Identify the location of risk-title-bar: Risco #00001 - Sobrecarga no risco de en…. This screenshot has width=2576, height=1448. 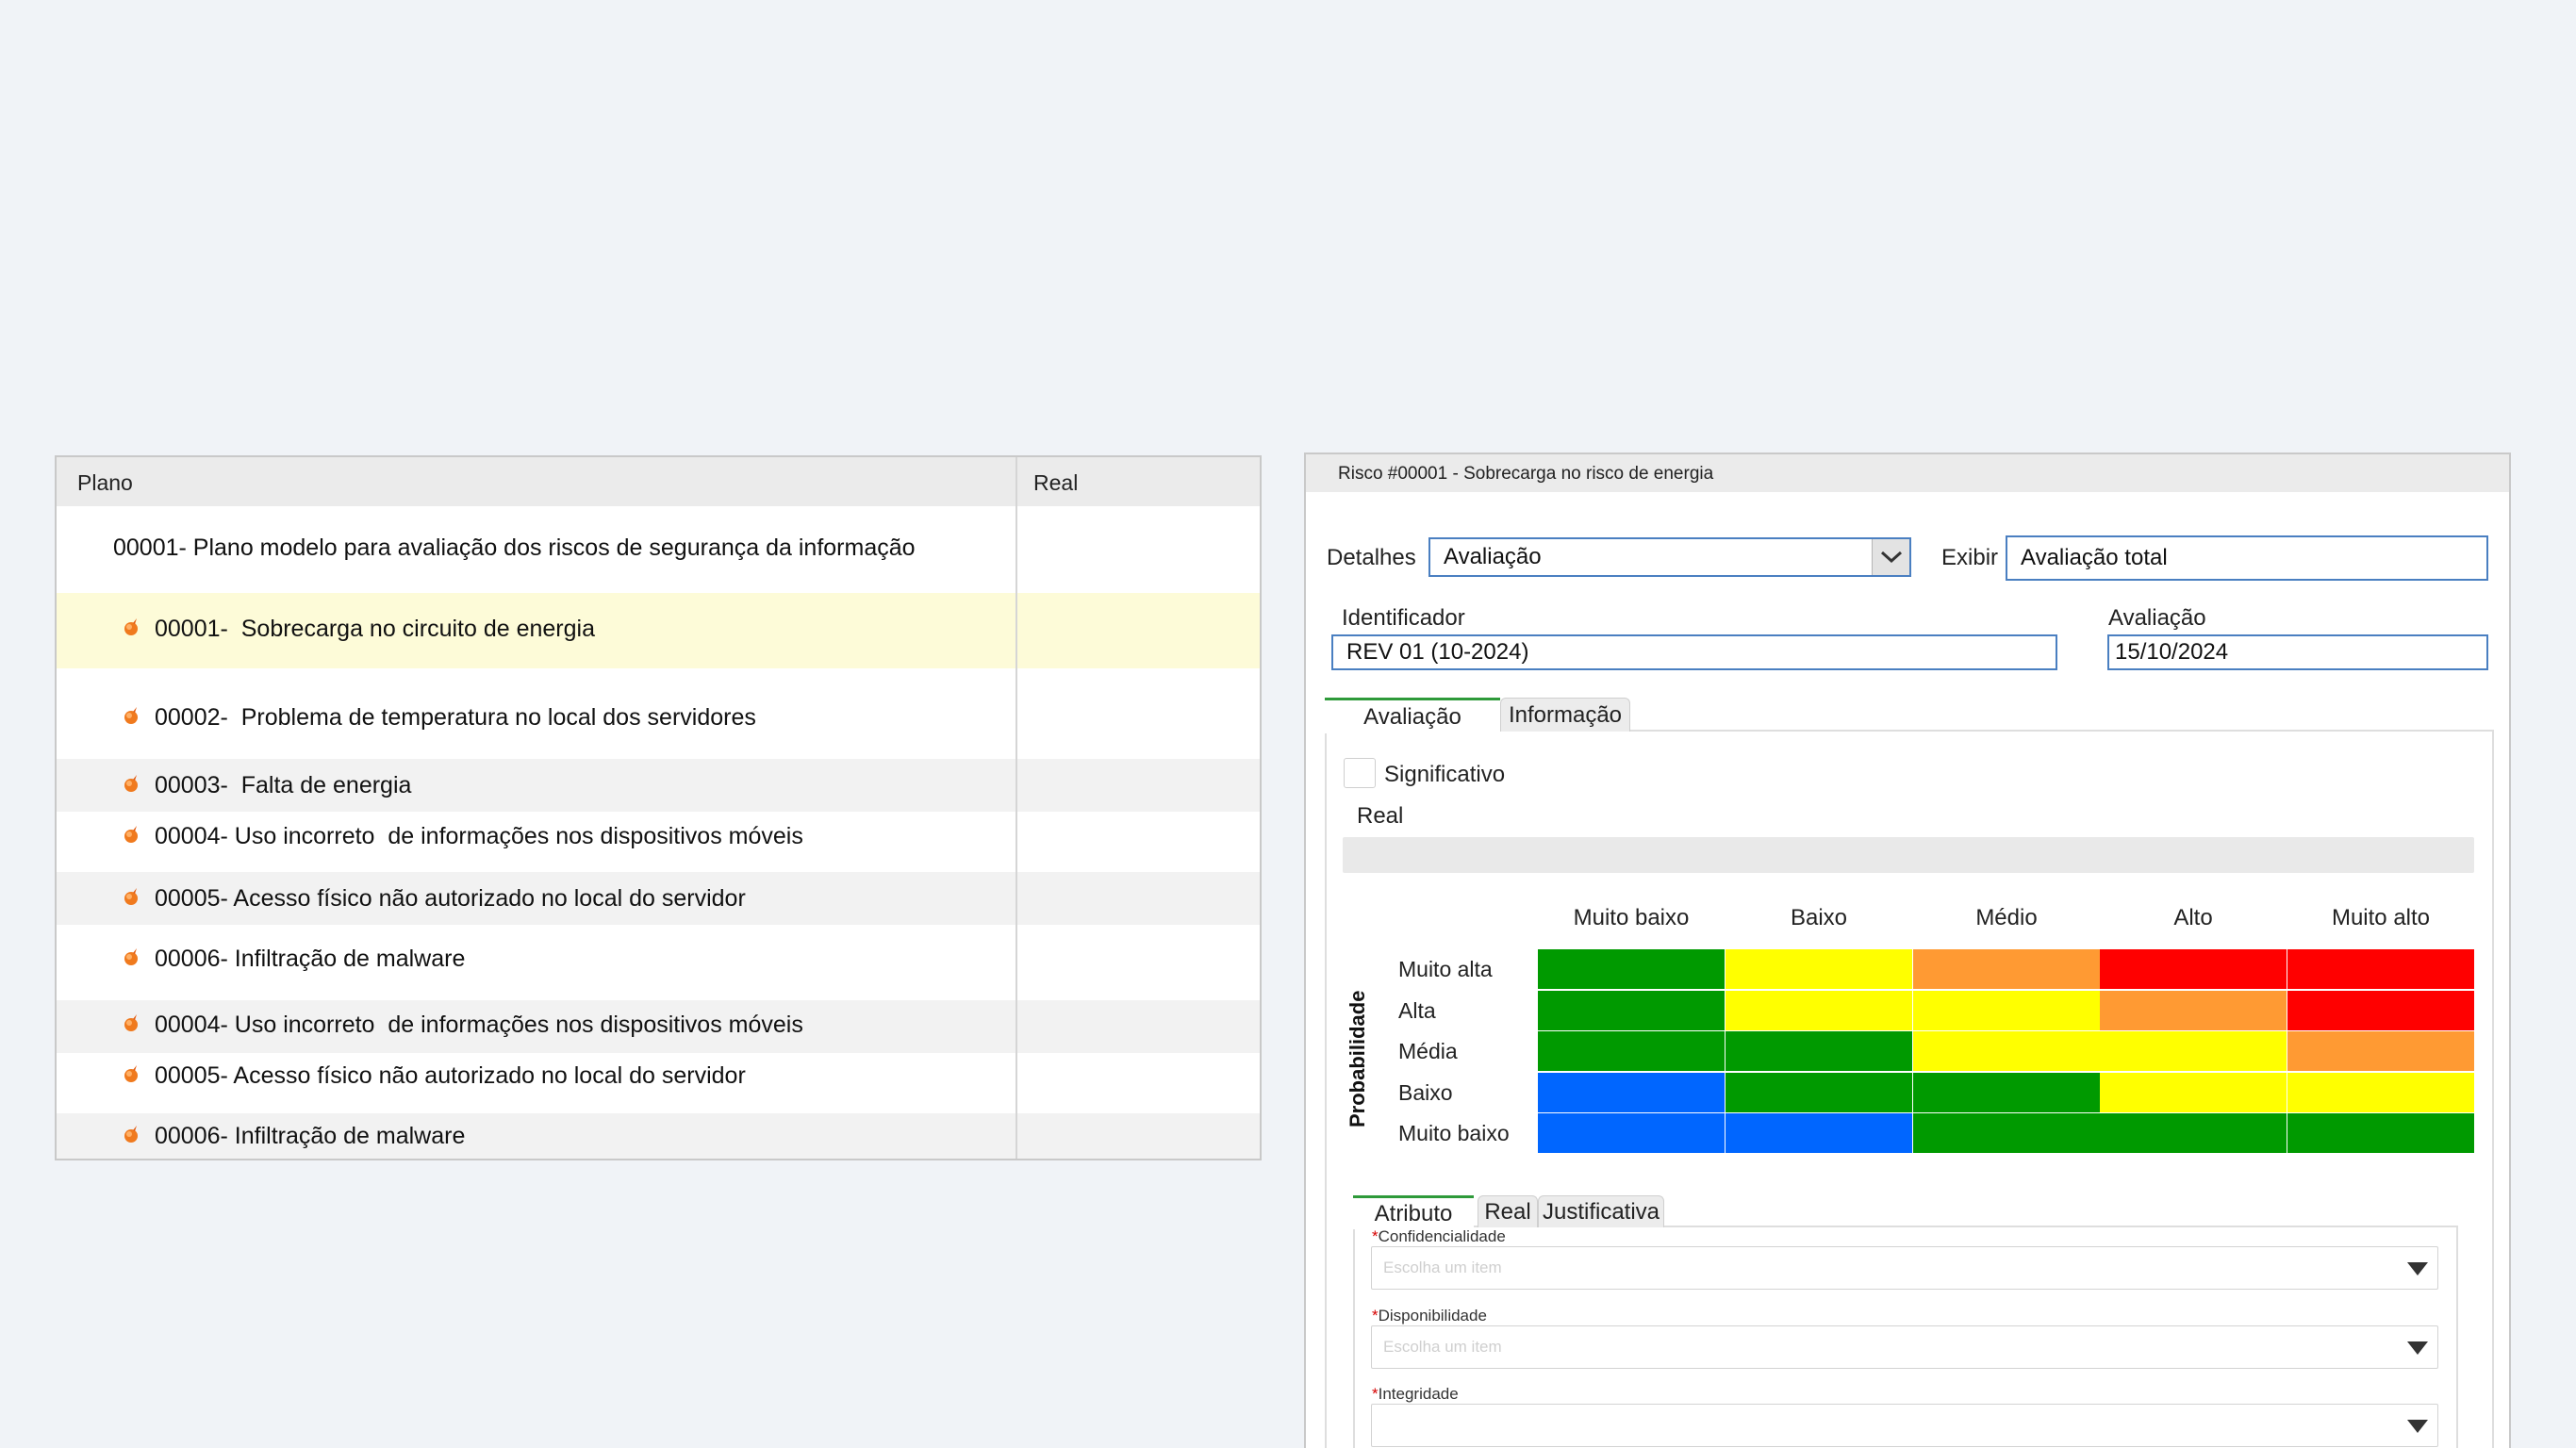
(1907, 473).